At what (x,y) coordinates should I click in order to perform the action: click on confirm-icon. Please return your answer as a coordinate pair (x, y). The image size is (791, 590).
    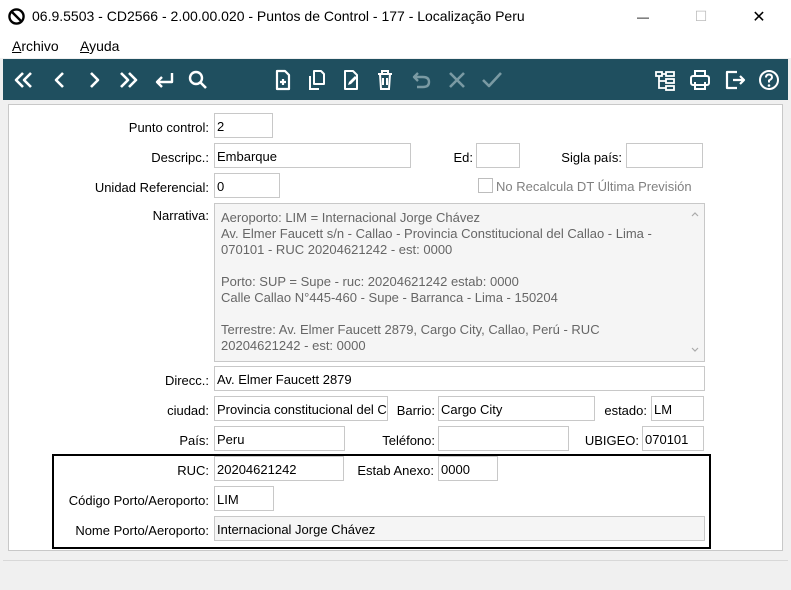
    Looking at the image, I should click on (492, 79).